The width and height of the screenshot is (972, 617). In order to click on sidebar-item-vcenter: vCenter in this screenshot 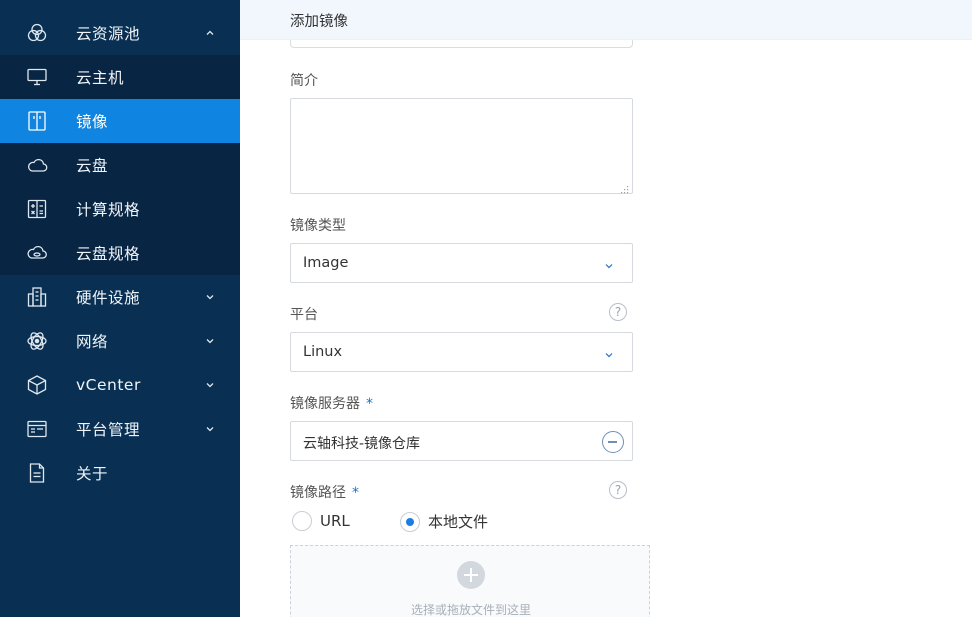, I will do `click(120, 385)`.